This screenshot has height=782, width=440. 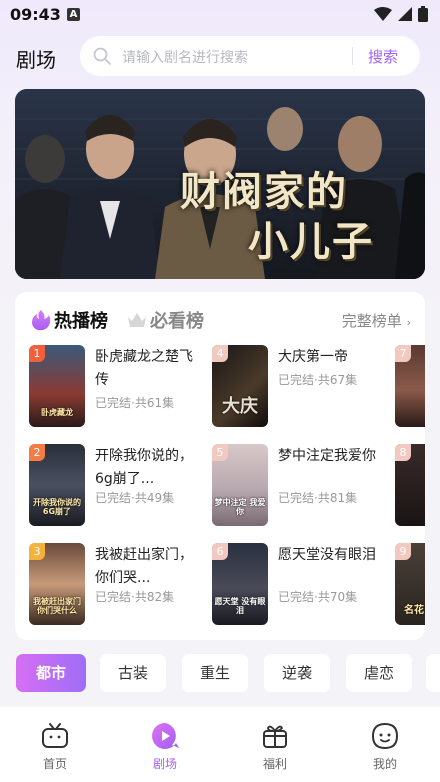 What do you see at coordinates (352, 56) in the screenshot?
I see `search-divider` at bounding box center [352, 56].